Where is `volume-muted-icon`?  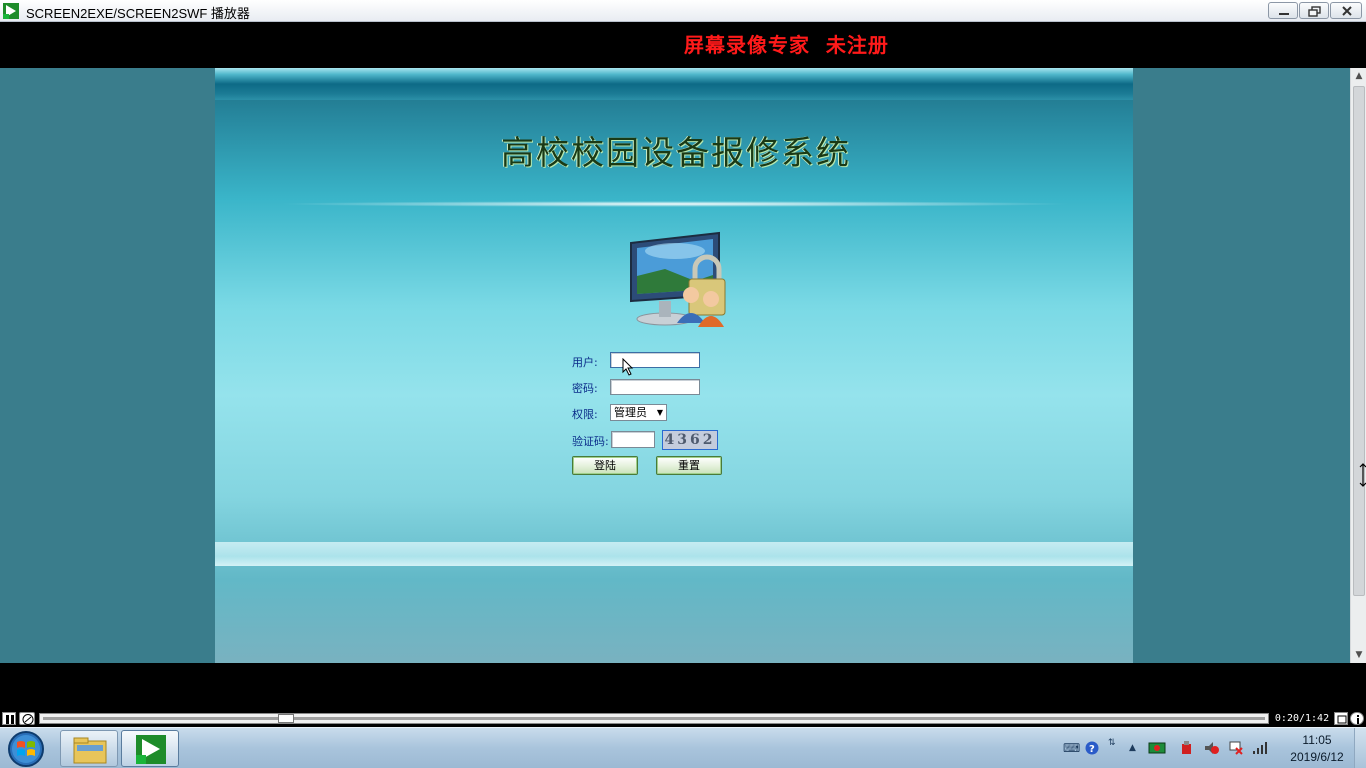 volume-muted-icon is located at coordinates (1212, 748).